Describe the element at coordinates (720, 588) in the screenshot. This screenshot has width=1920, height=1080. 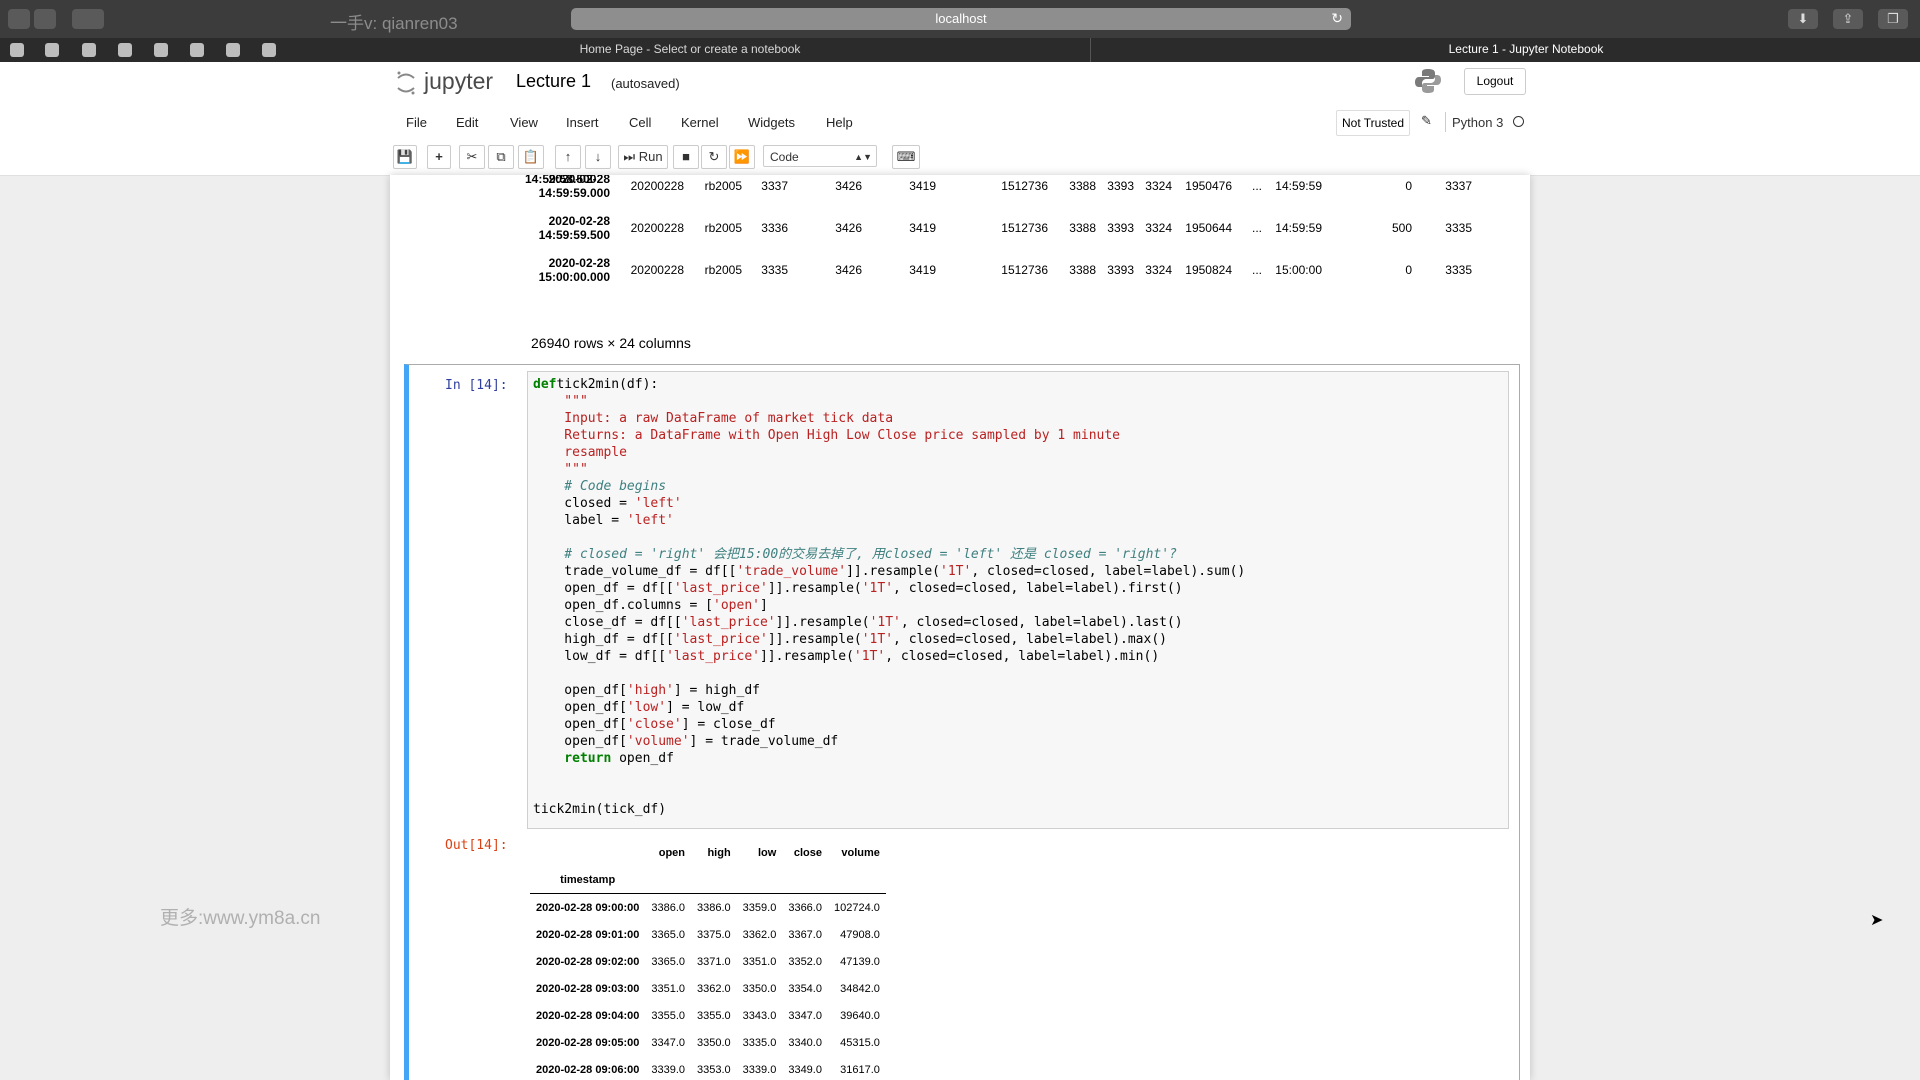
I see `code-token: 'last_price'` at that location.